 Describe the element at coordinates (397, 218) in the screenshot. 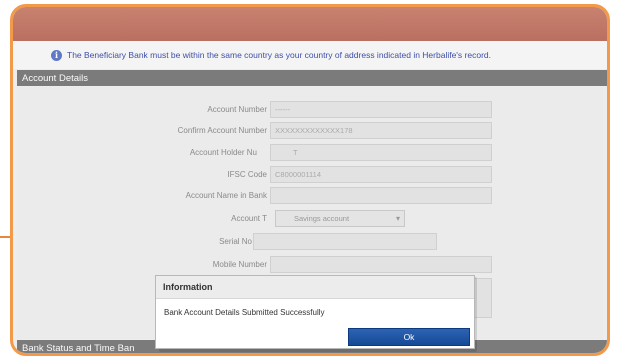

I see `chevron-down-icon: ▾` at that location.